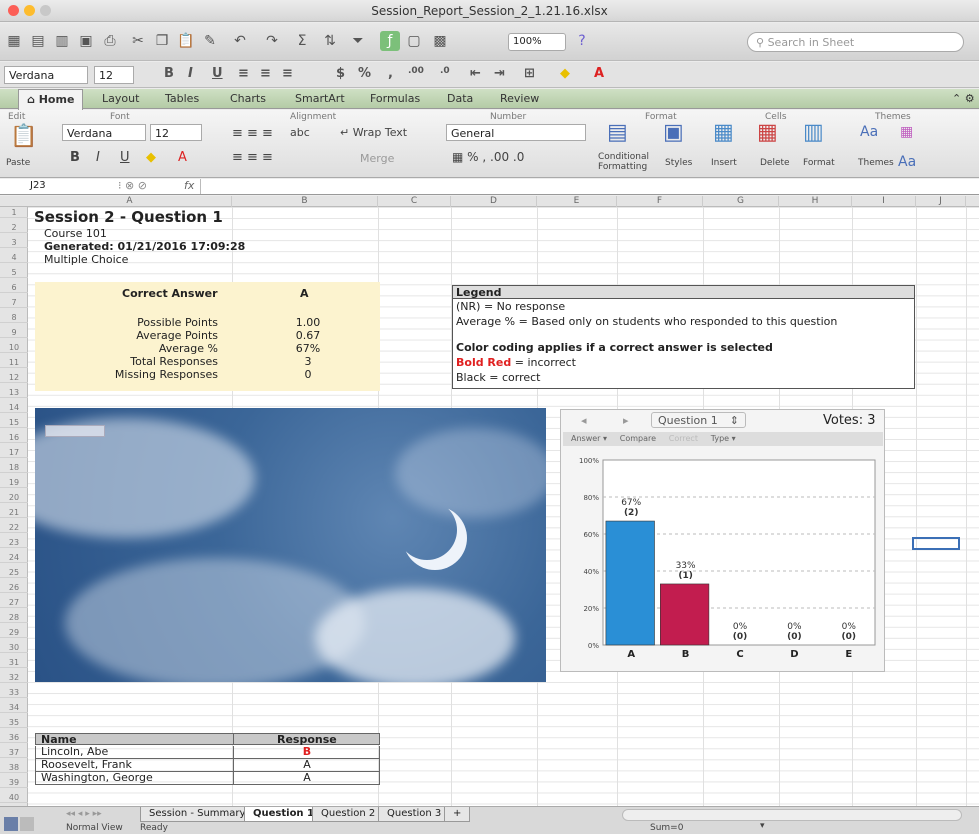 The image size is (979, 834). Describe the element at coordinates (14, 527) in the screenshot. I see `row-header: 22` at that location.